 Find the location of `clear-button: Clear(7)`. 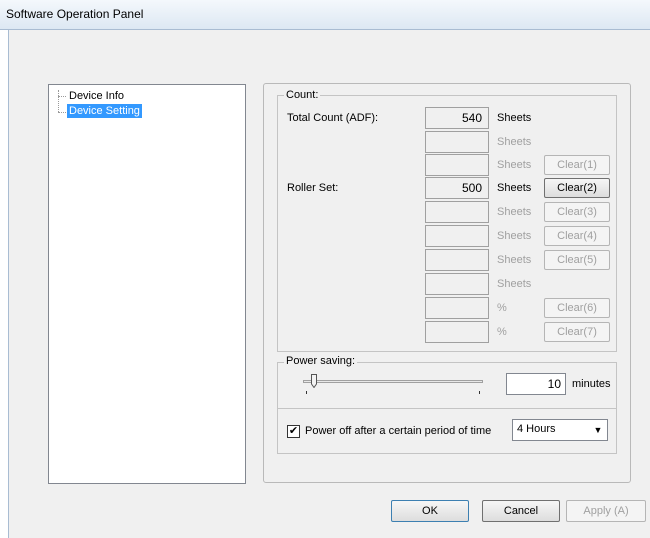

clear-button: Clear(7) is located at coordinates (577, 332).